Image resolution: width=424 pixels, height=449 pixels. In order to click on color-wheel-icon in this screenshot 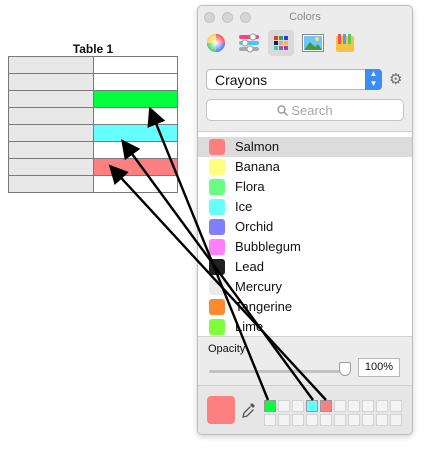, I will do `click(216, 43)`.